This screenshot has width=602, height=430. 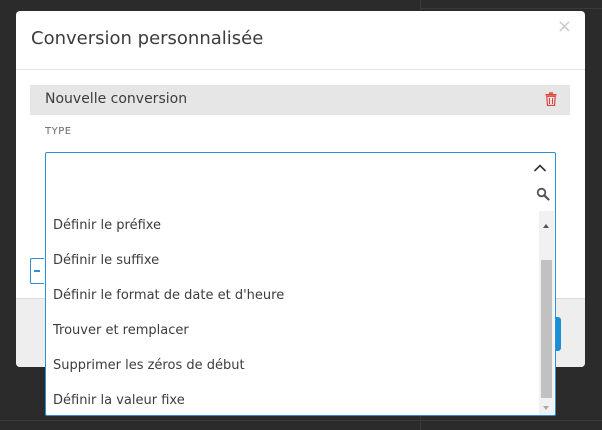 I want to click on option-remove-leading-zeros: Supprimer les zéros de début, so click(x=292, y=368).